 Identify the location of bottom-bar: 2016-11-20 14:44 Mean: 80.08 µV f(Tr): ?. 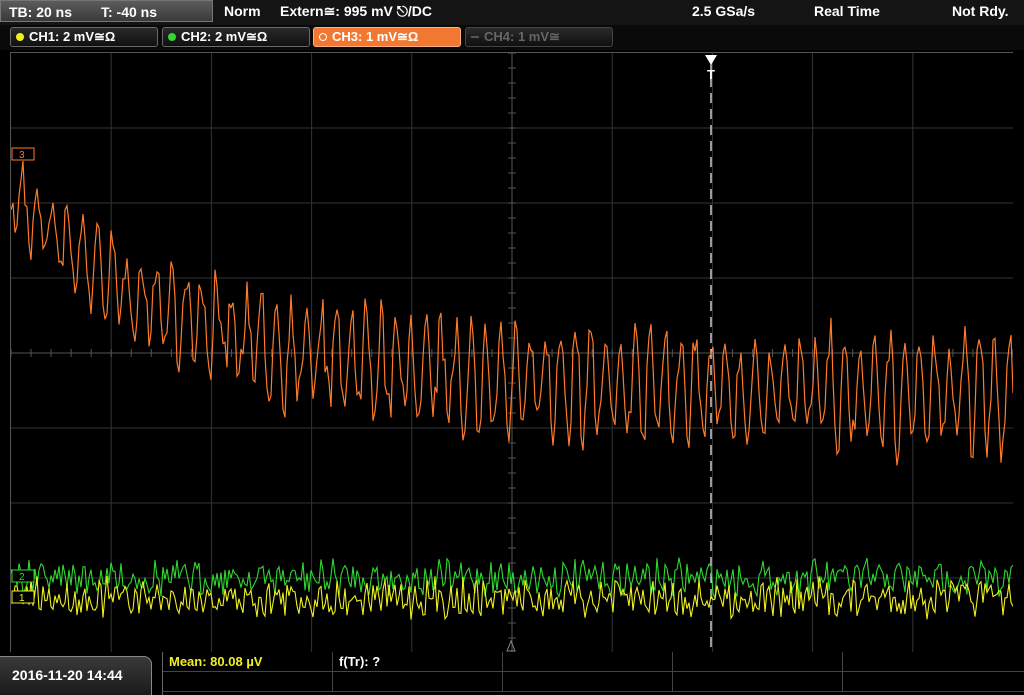
(512, 673).